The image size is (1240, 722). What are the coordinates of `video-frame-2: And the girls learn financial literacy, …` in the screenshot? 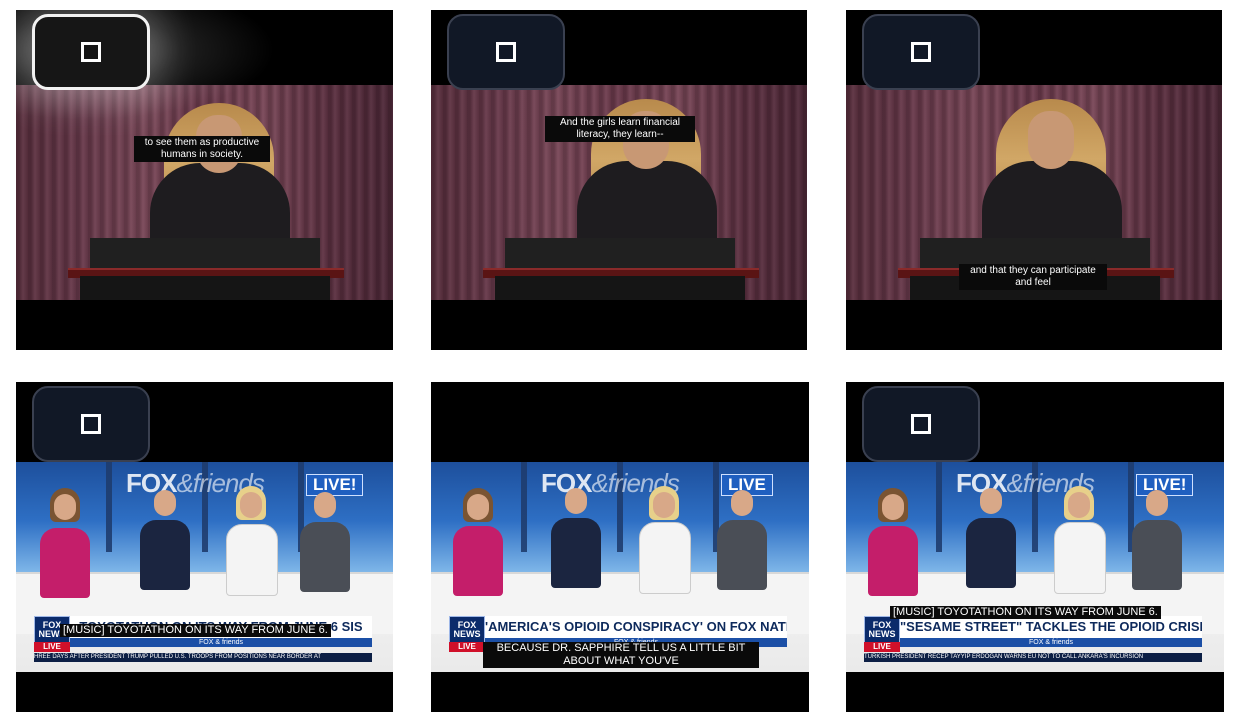 It's located at (619, 180).